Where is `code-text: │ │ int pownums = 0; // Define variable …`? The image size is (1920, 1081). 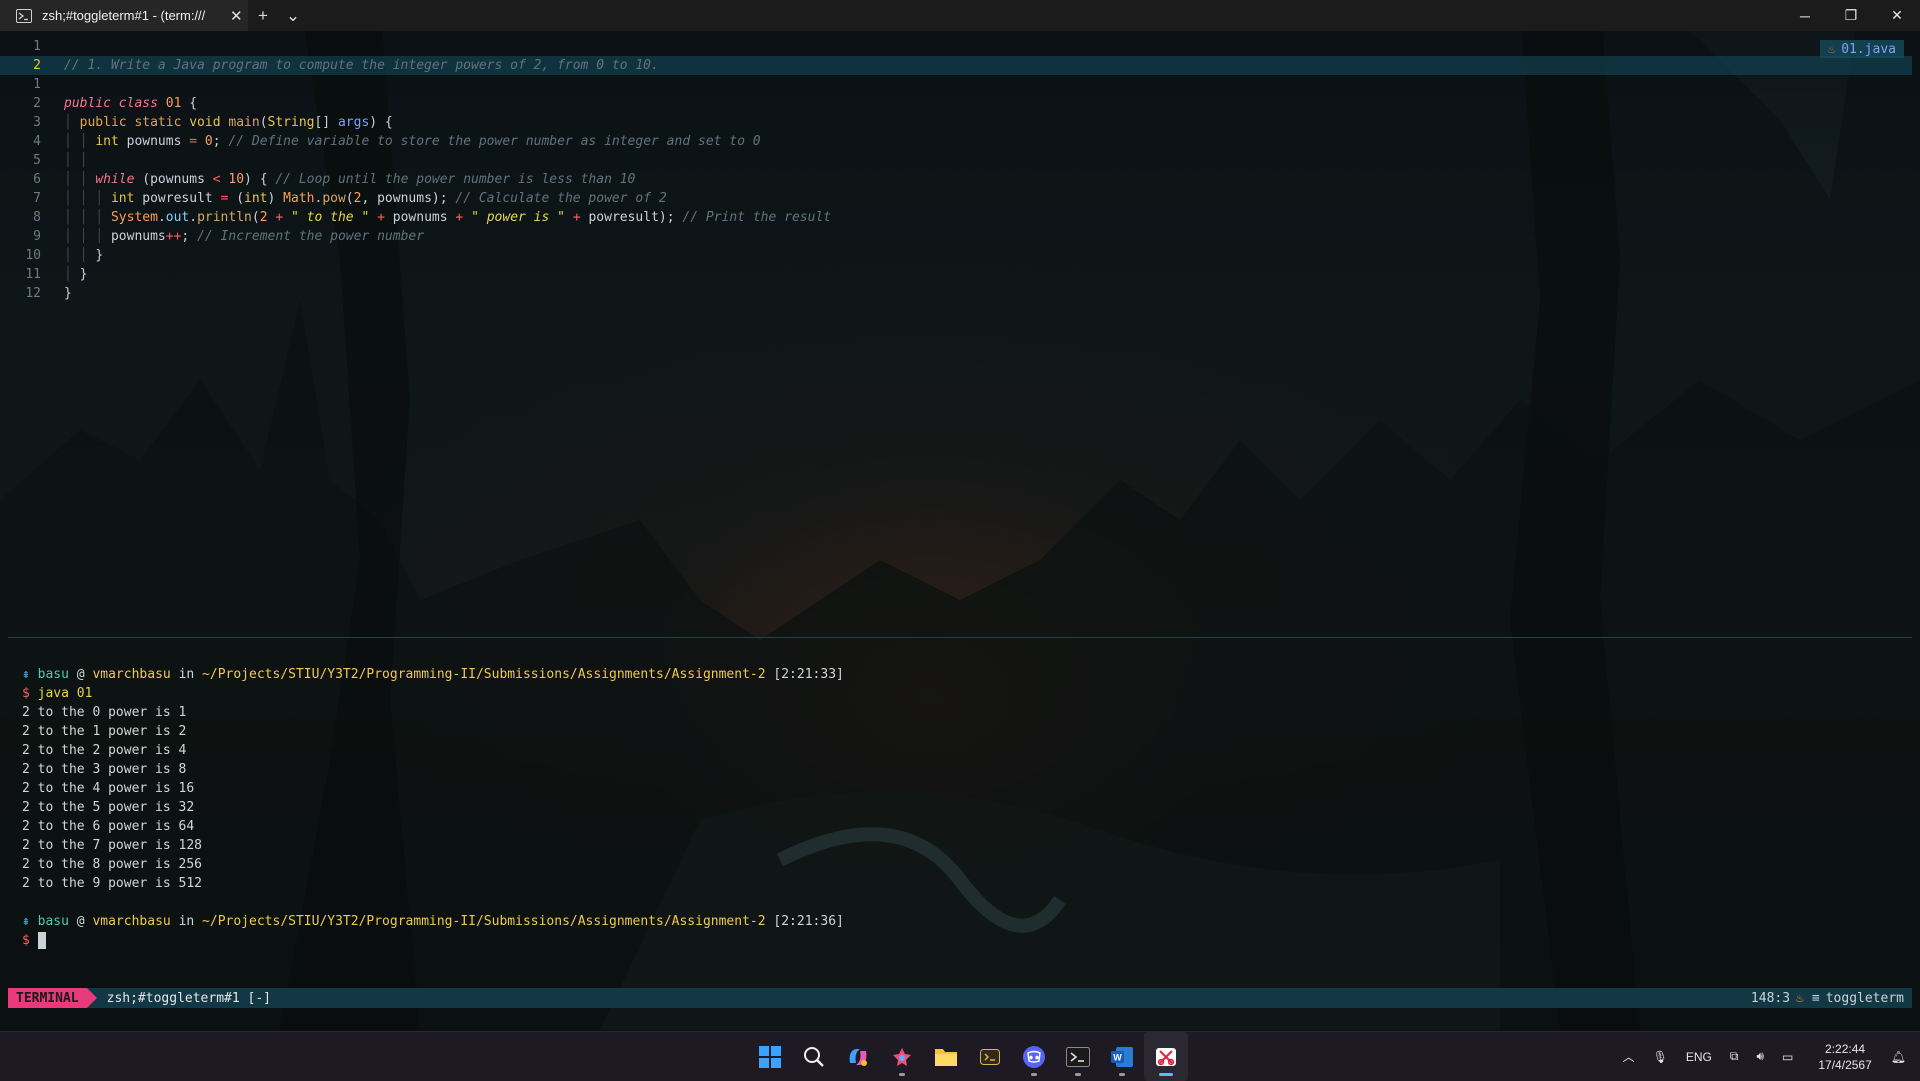 code-text: │ │ int pownums = 0; // Define variable … is located at coordinates (412, 141).